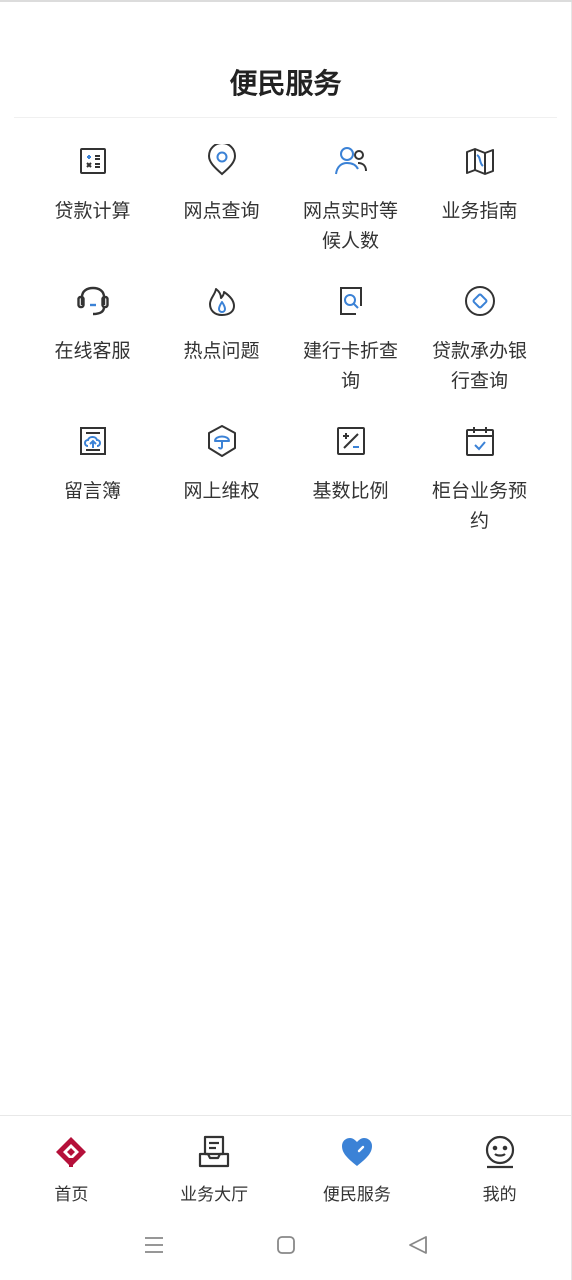  I want to click on service-branch-search: 网点查询, so click(221, 210).